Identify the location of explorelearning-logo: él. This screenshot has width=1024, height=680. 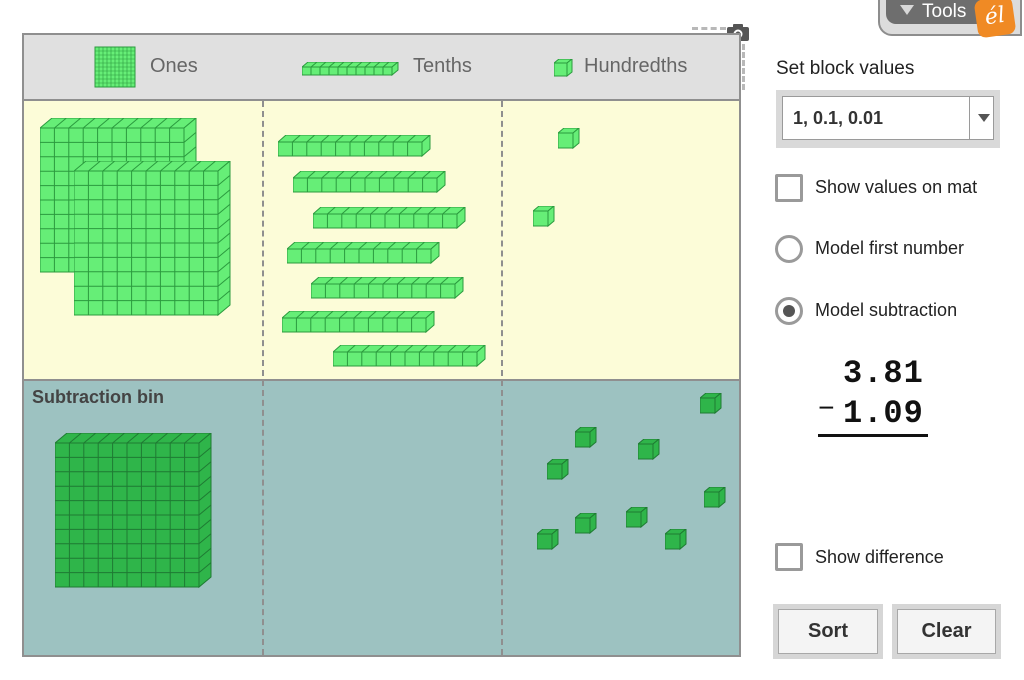
(995, 19).